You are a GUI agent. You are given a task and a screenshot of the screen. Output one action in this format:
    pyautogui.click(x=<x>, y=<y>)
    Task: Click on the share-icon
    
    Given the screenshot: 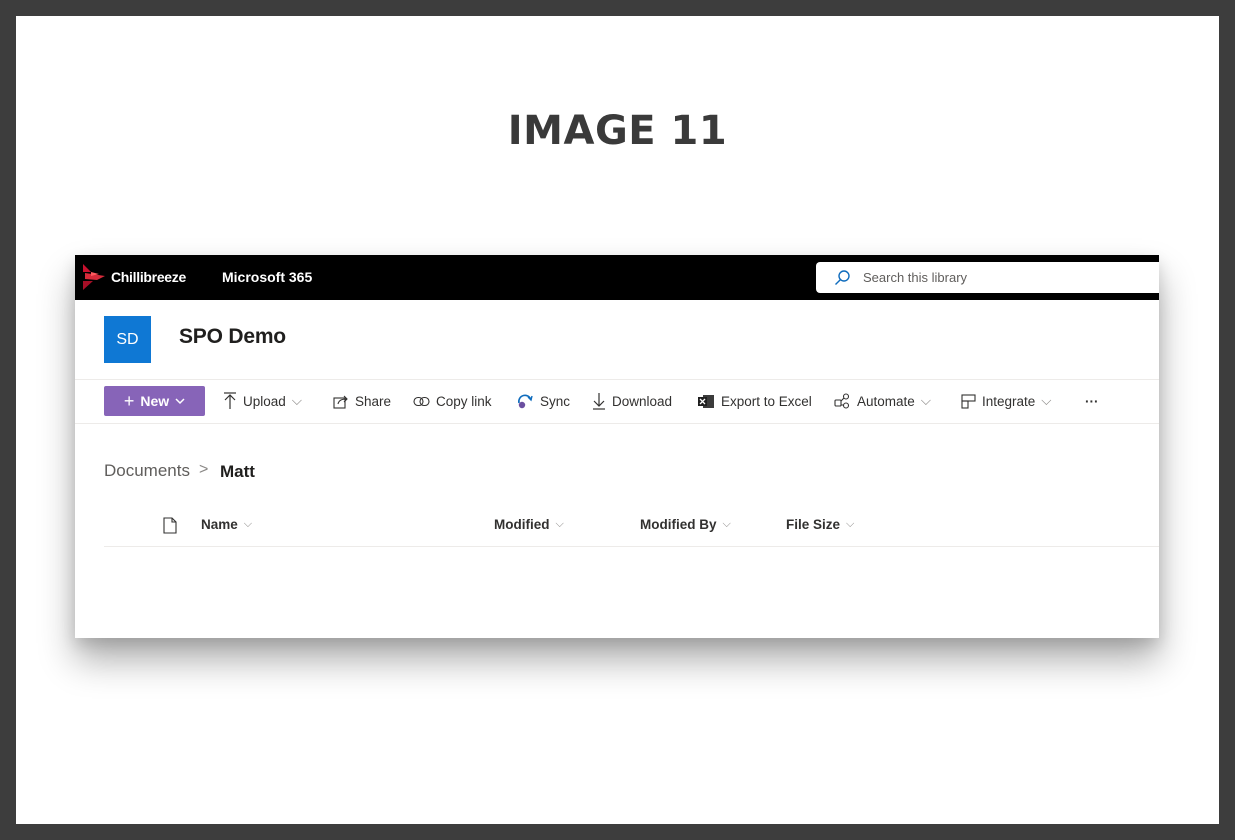 What is the action you would take?
    pyautogui.click(x=340, y=402)
    